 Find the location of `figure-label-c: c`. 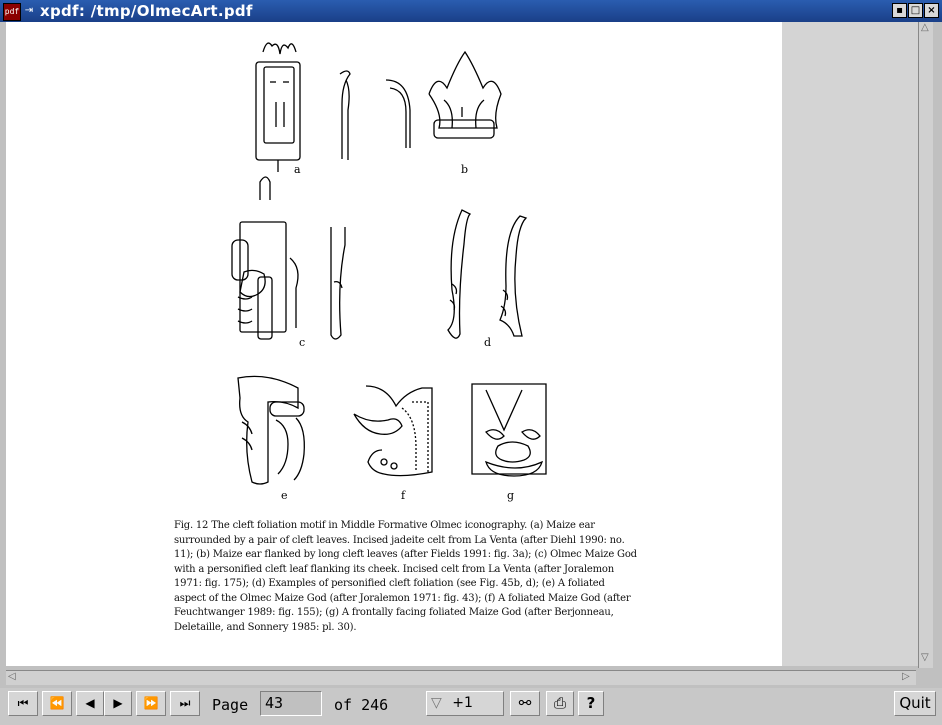

figure-label-c: c is located at coordinates (302, 342).